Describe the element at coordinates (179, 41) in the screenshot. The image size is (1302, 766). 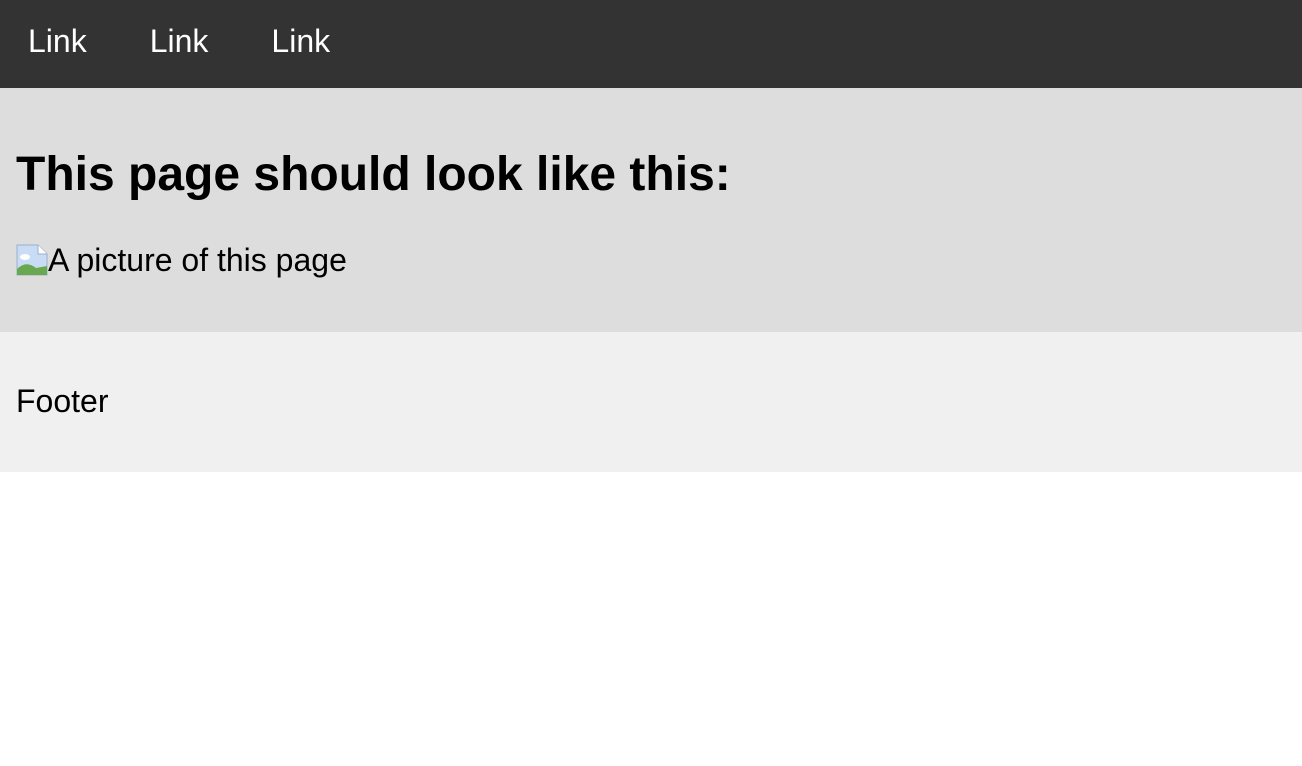
I see `nav-link-2: Link` at that location.